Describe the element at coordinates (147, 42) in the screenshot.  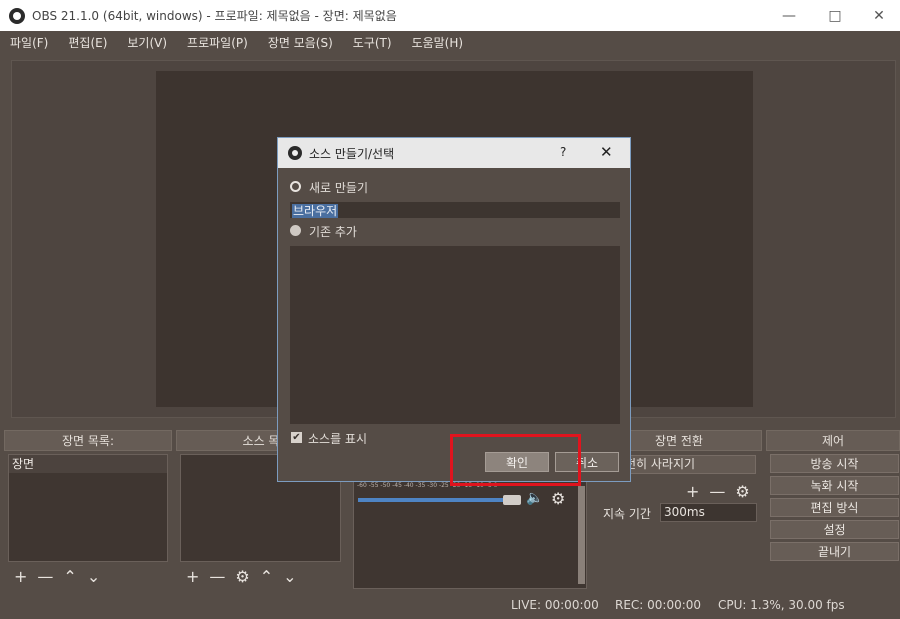
I see `menu-view: 보기(V)` at that location.